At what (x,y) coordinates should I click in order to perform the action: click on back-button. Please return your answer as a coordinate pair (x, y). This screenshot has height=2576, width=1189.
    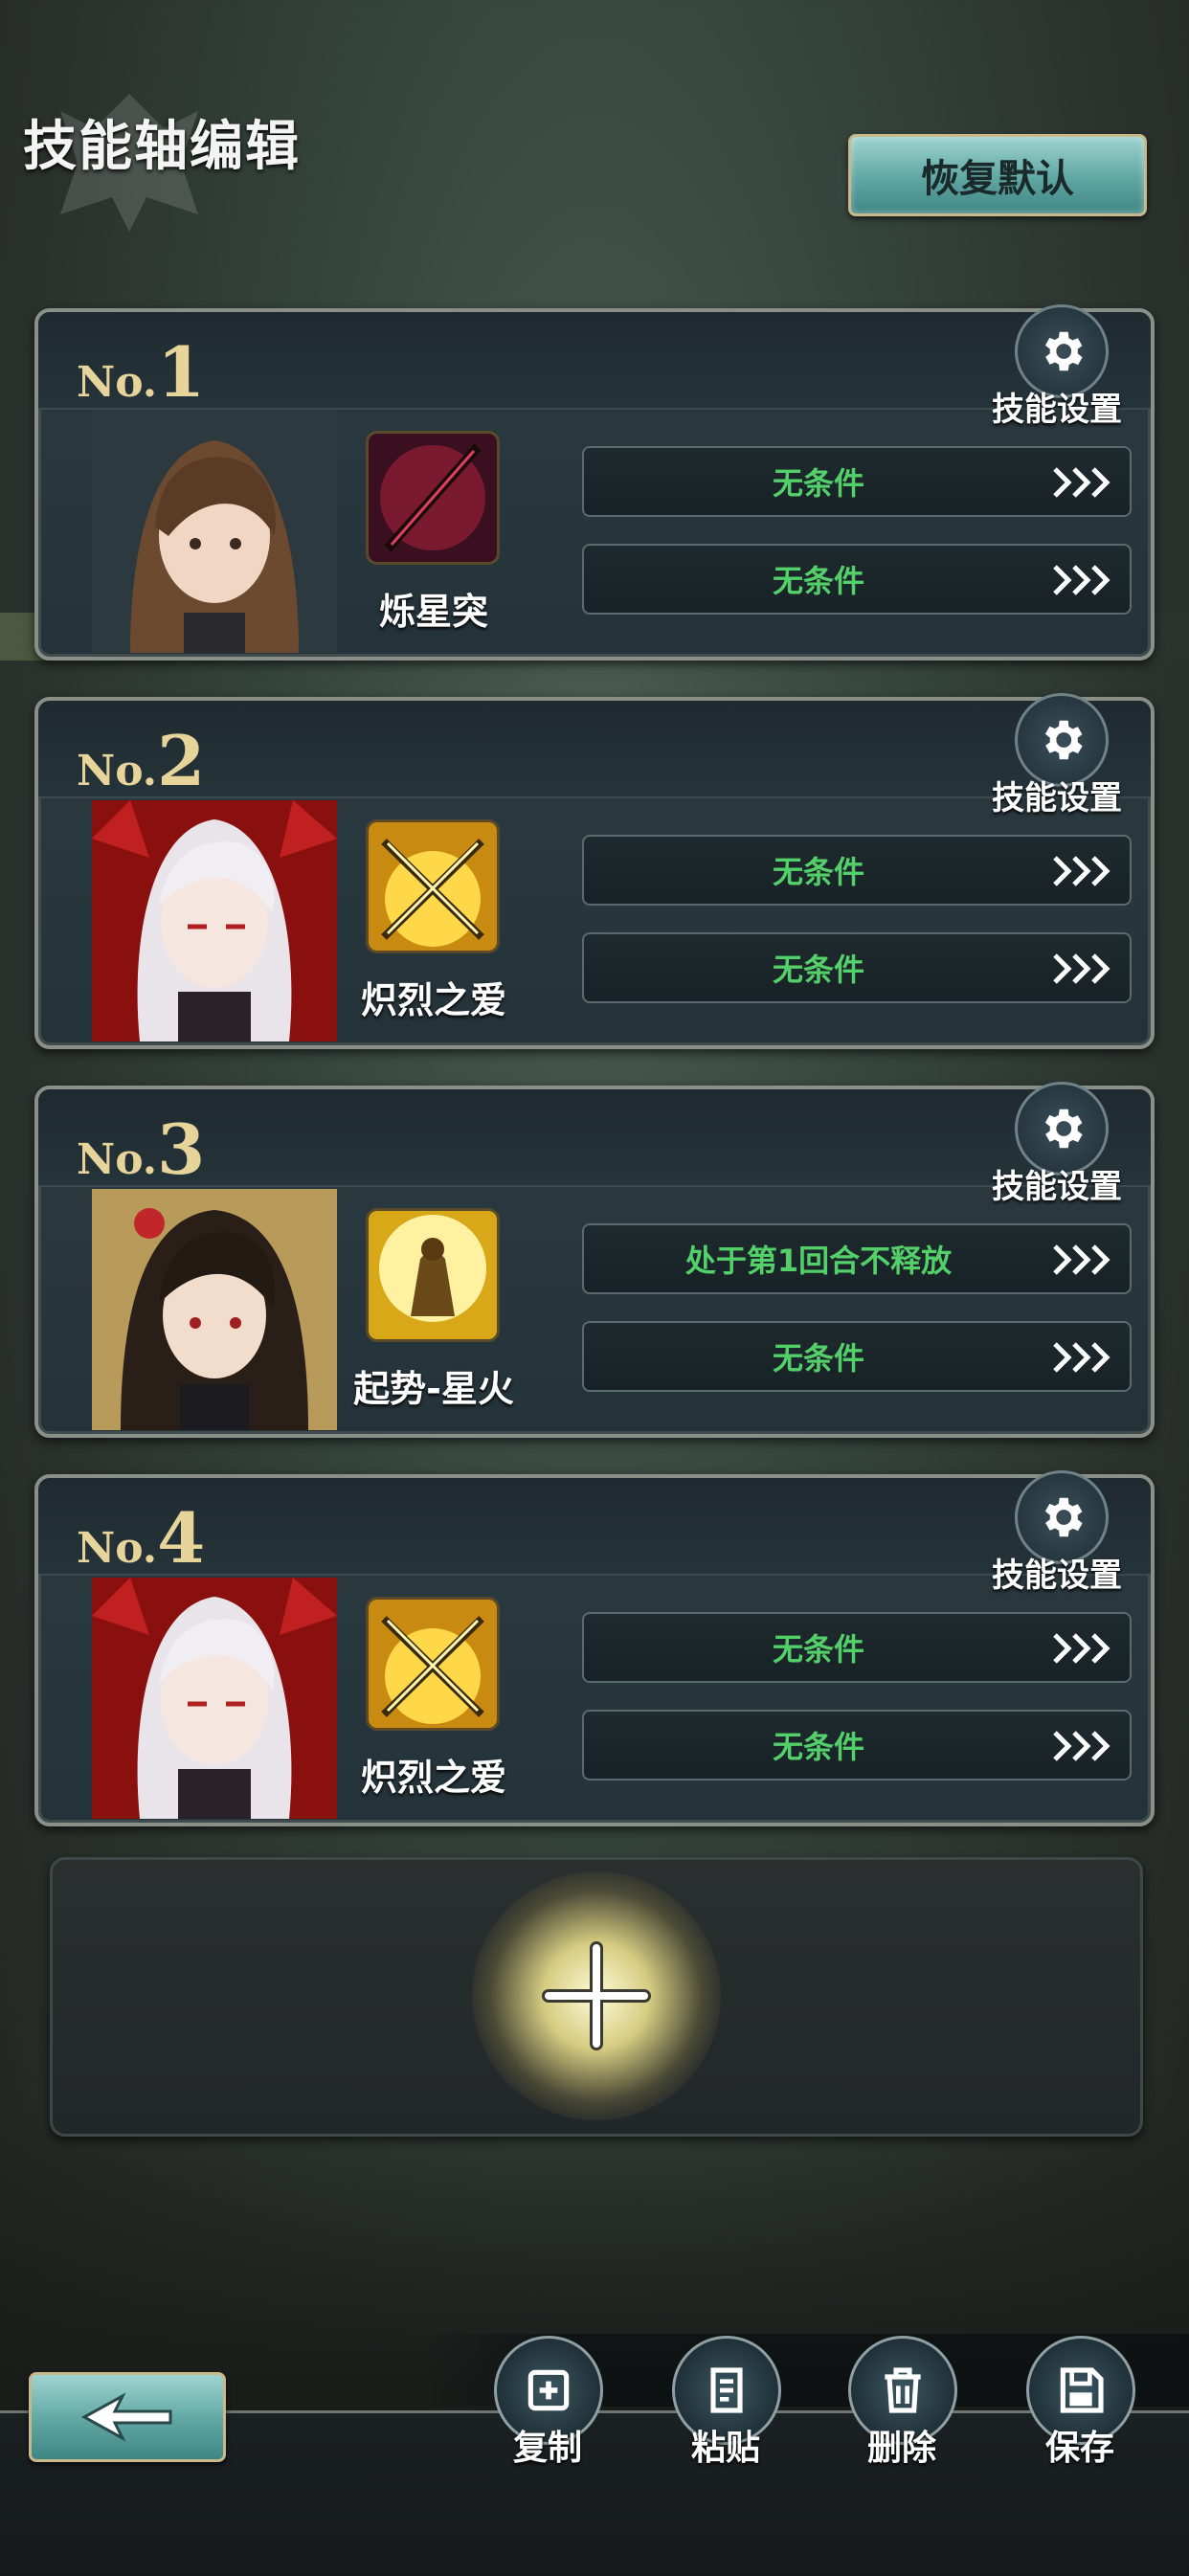
    Looking at the image, I should click on (127, 2417).